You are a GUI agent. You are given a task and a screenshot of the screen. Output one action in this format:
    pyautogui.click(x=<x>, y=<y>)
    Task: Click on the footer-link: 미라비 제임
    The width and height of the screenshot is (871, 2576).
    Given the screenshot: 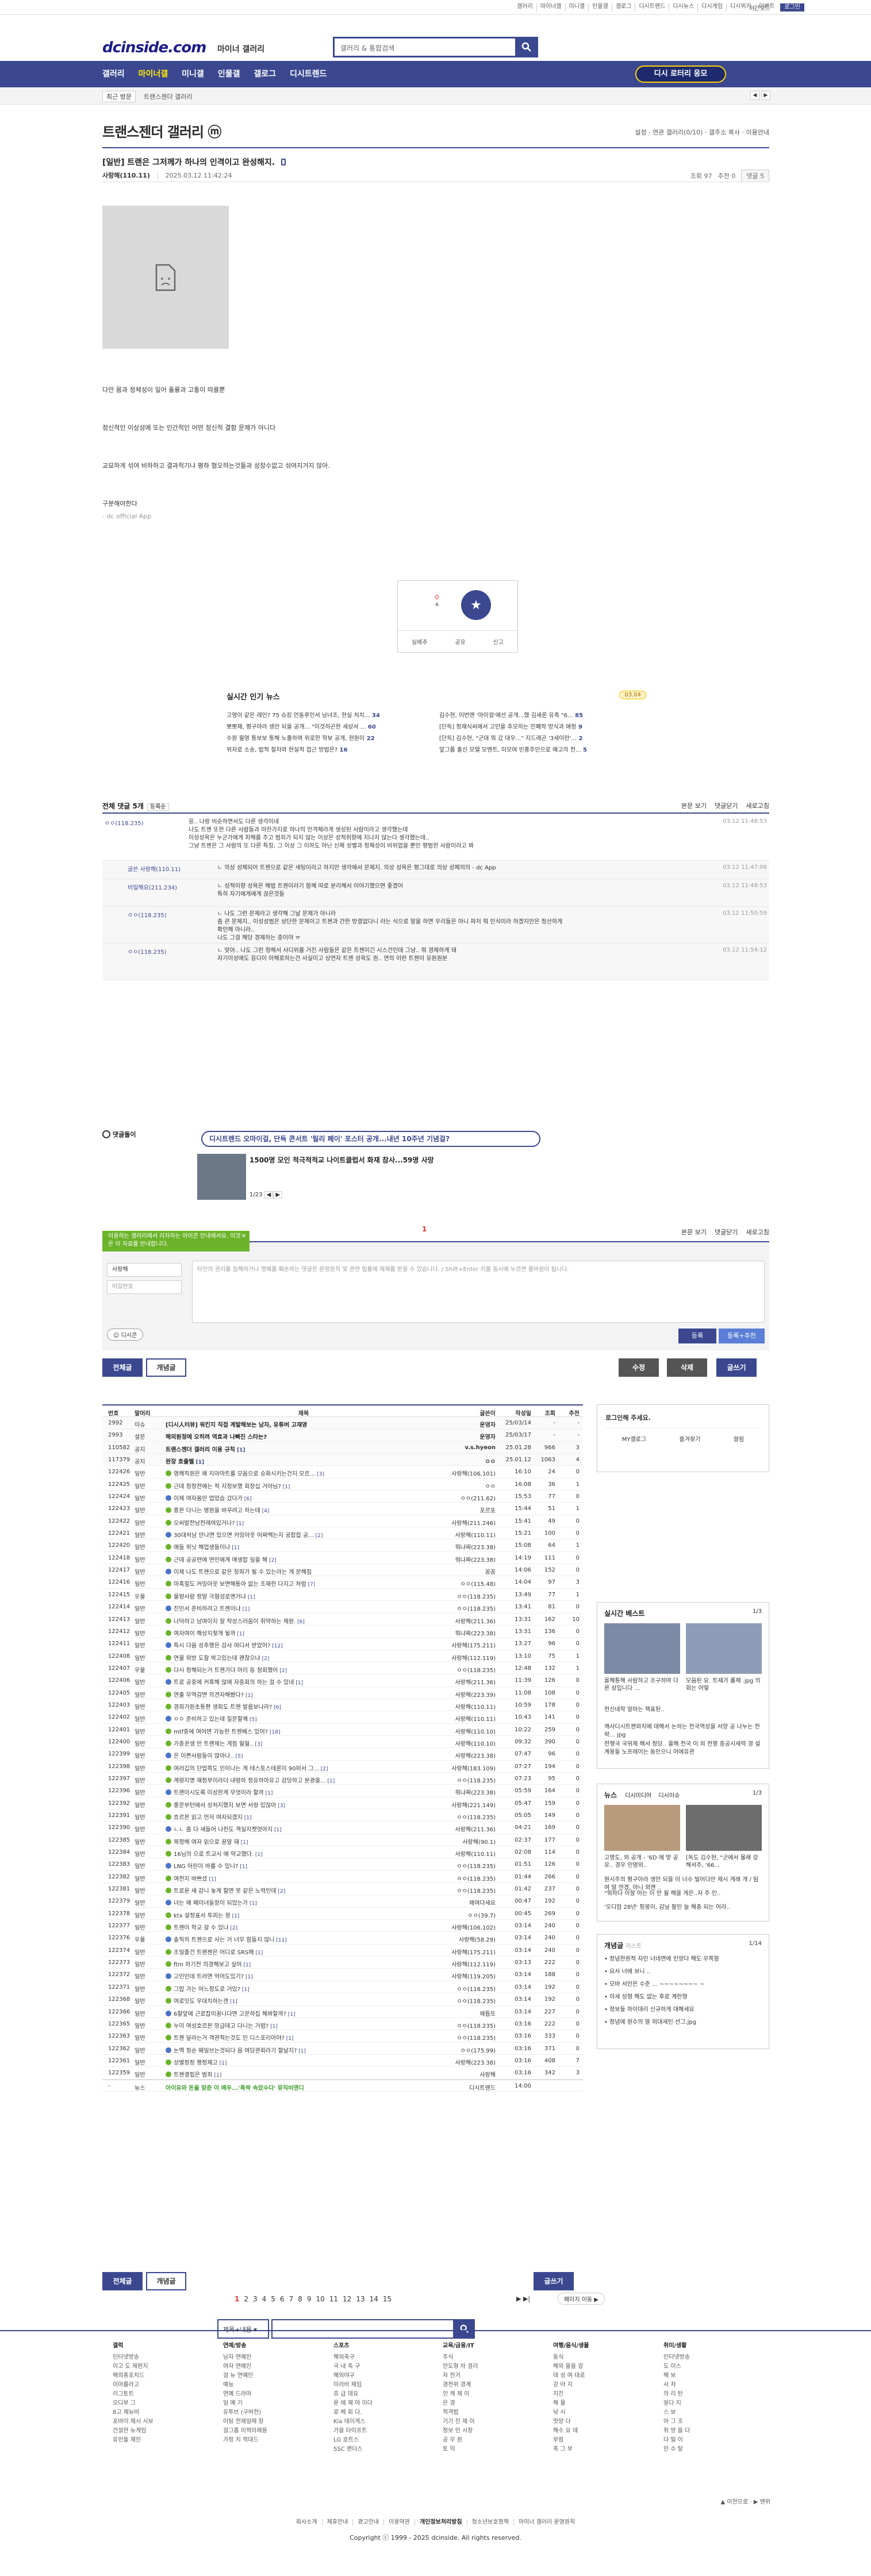 What is the action you would take?
    pyautogui.click(x=353, y=2385)
    